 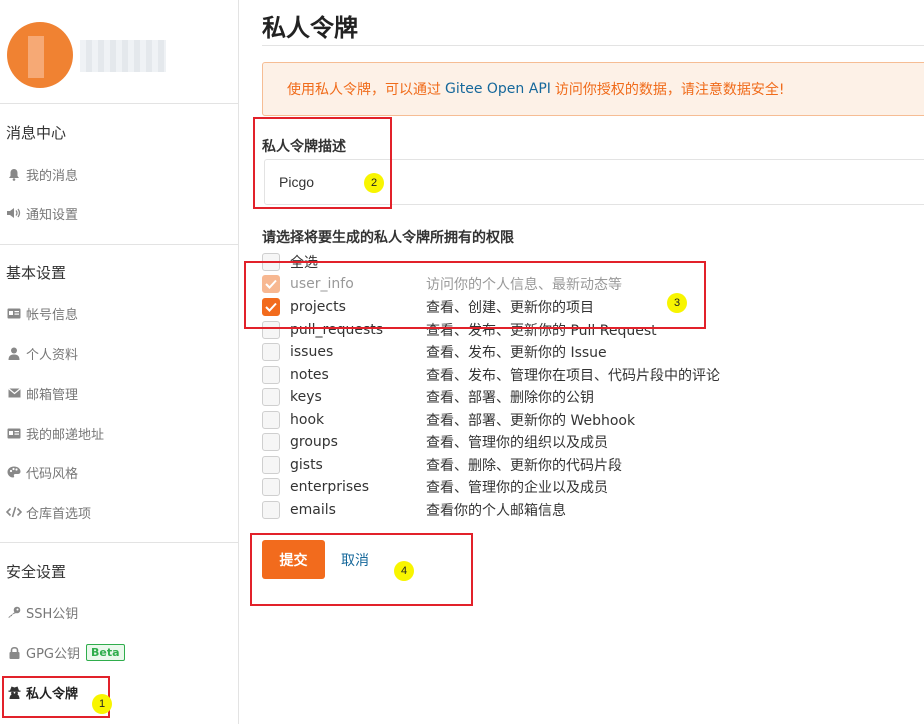 What do you see at coordinates (14, 472) in the screenshot?
I see `palette-icon` at bounding box center [14, 472].